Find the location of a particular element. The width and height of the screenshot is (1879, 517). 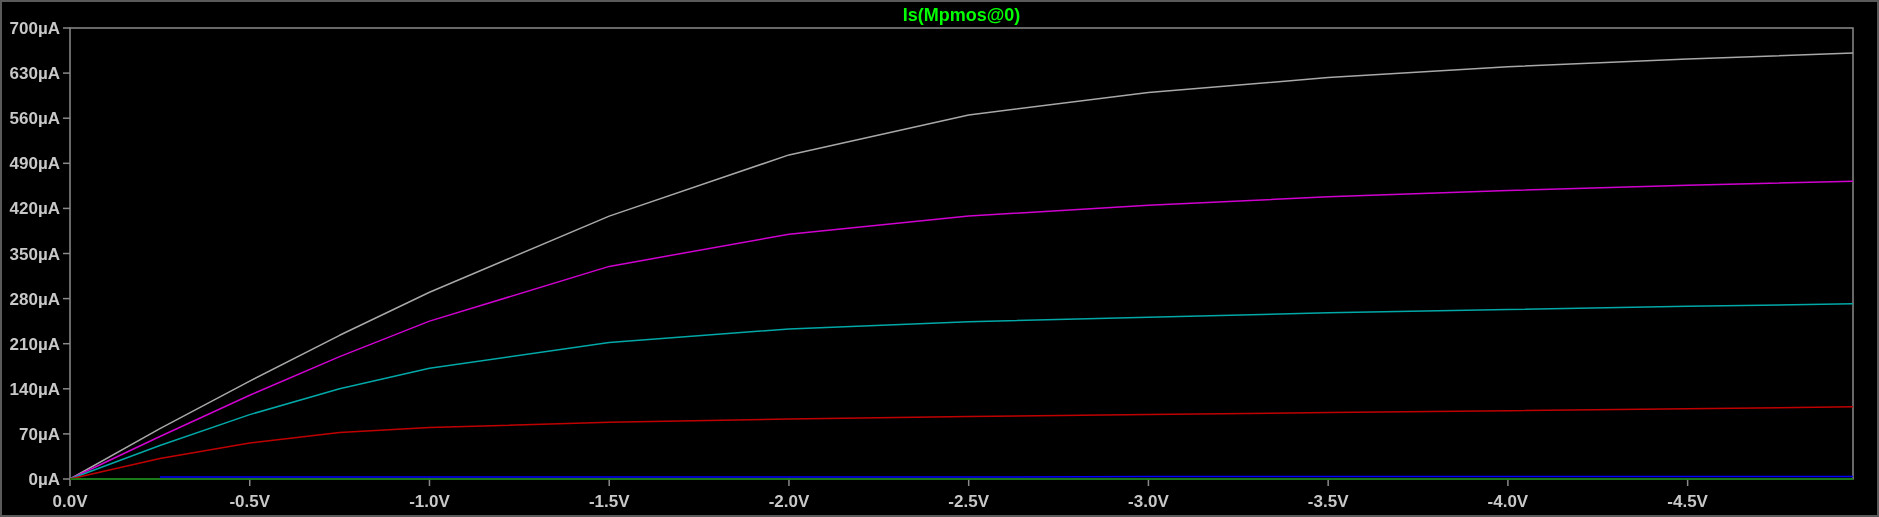

x-tick-label: -4.0V is located at coordinates (1508, 501).